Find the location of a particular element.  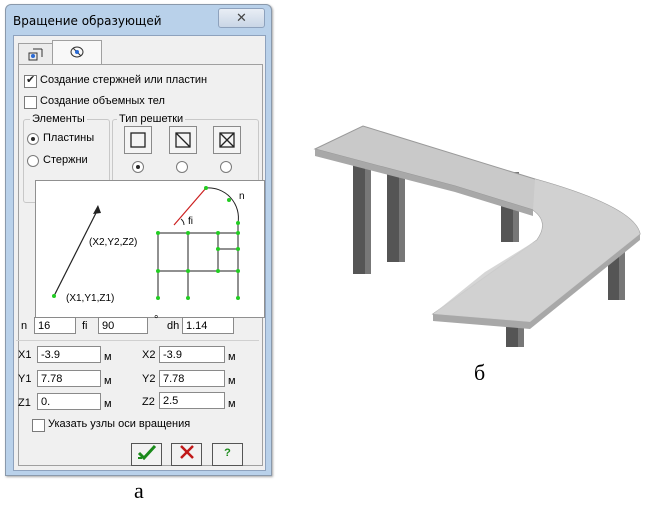

move-nodes-icon is located at coordinates (35, 54).